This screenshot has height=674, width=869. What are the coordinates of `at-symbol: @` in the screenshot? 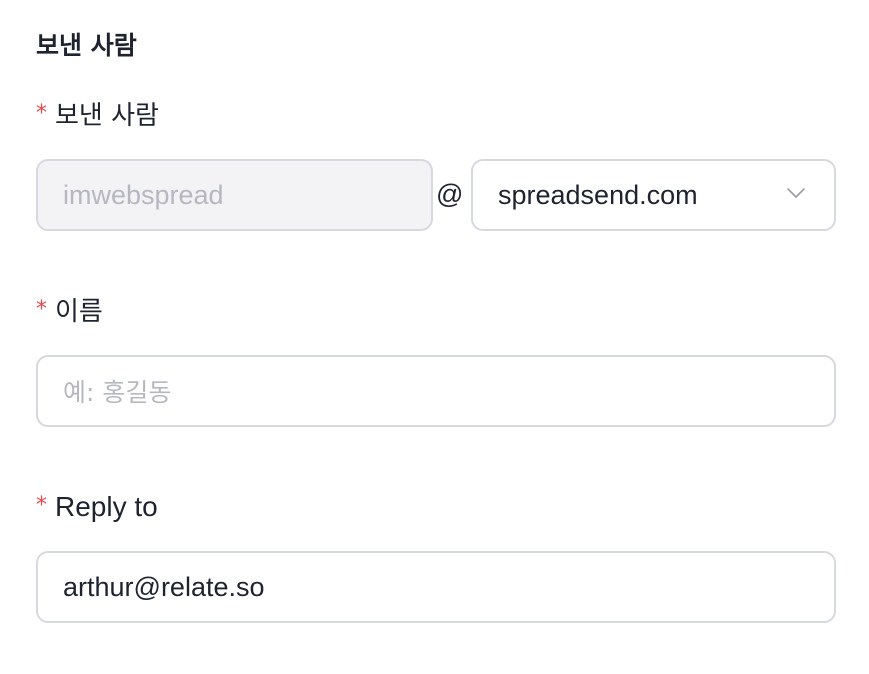 It's located at (450, 194).